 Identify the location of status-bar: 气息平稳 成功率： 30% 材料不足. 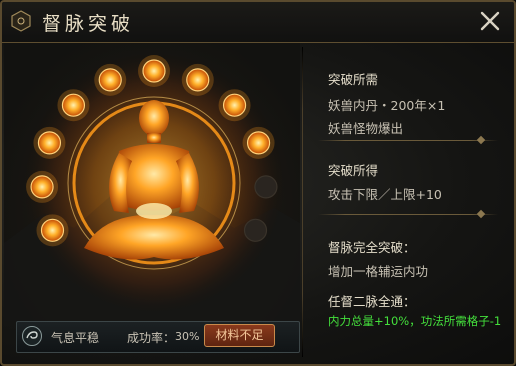
(158, 337).